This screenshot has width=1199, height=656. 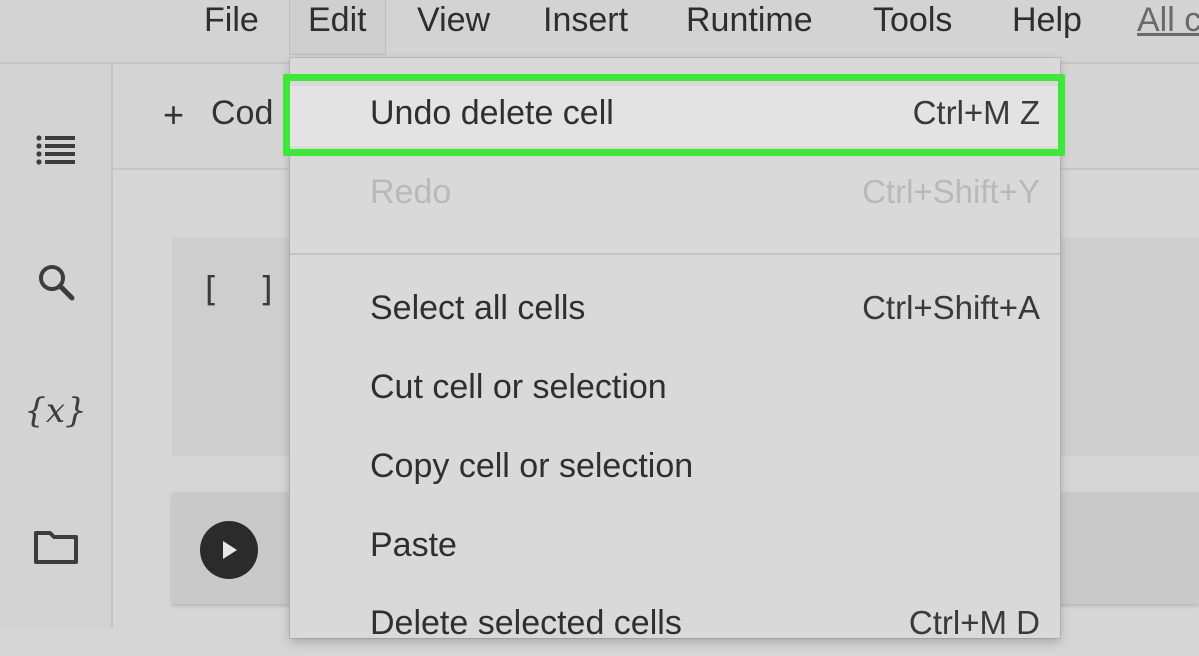 I want to click on menu-edit: Edit, so click(x=337, y=27).